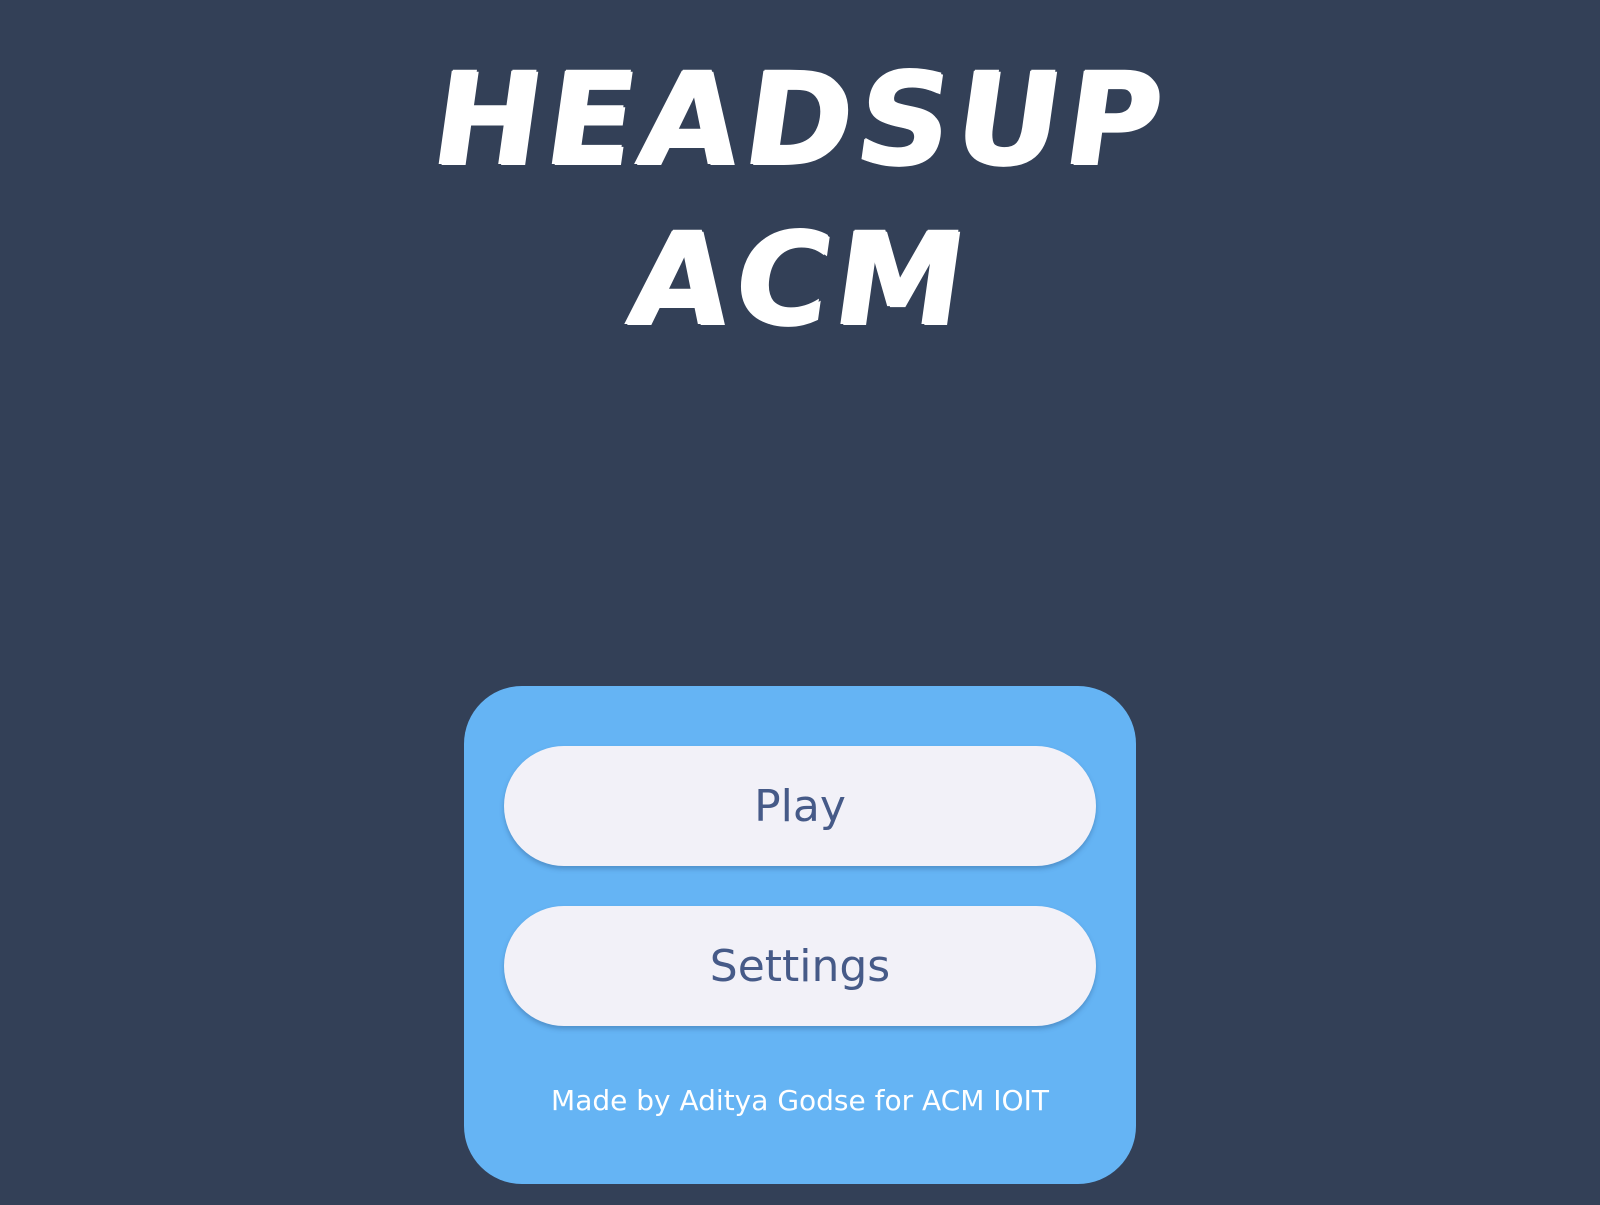  Describe the element at coordinates (800, 119) in the screenshot. I see `app-title-line-1: HEADSUP` at that location.